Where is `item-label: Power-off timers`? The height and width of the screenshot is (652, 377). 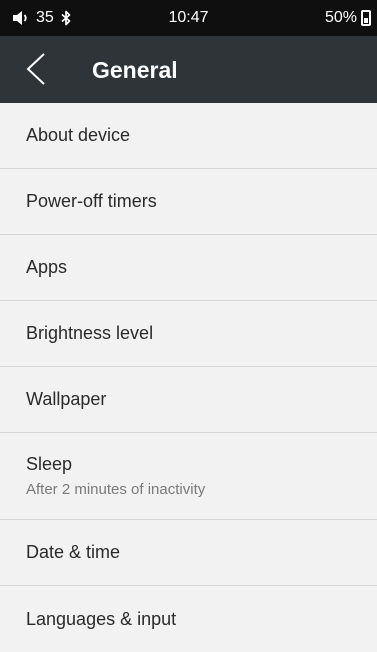 item-label: Power-off timers is located at coordinates (91, 201).